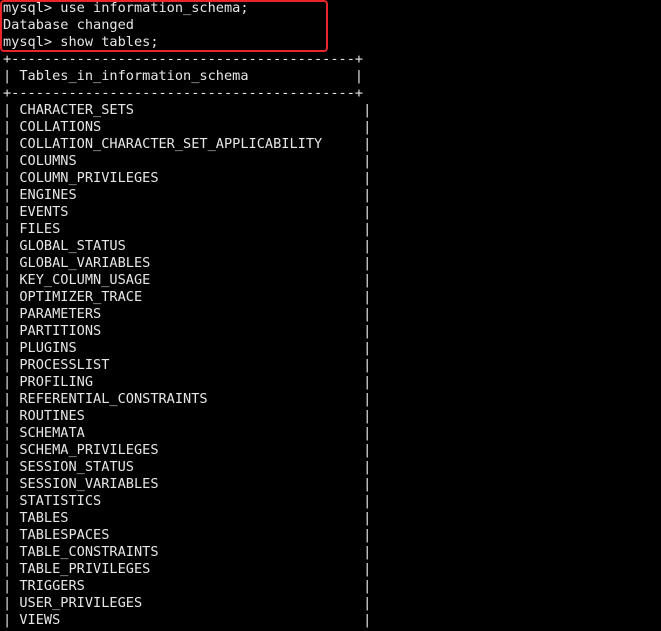 Image resolution: width=661 pixels, height=631 pixels. What do you see at coordinates (187, 620) in the screenshot?
I see `table-row: | VIEWS |` at bounding box center [187, 620].